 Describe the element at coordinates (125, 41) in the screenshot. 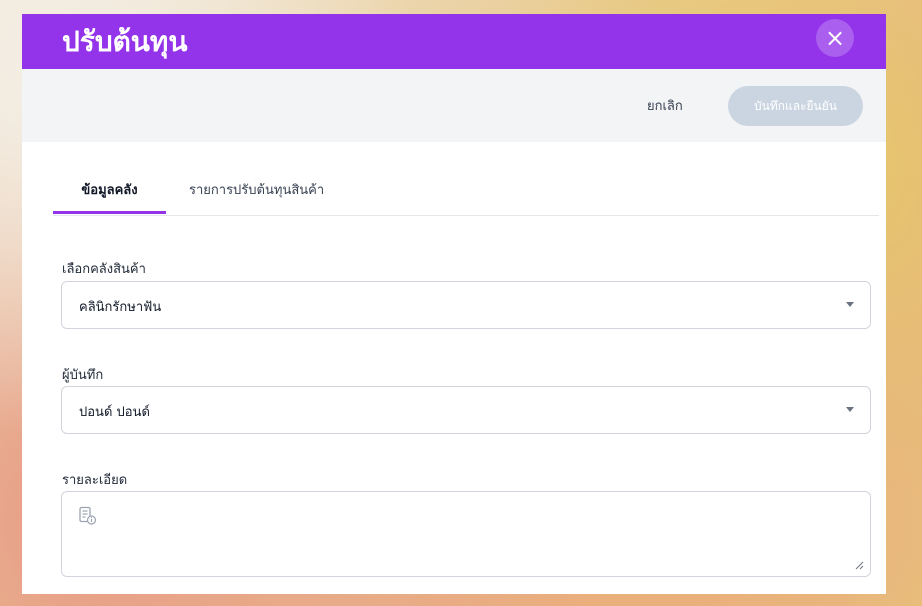

I see `modal-title: ปรับต้นทุน` at that location.